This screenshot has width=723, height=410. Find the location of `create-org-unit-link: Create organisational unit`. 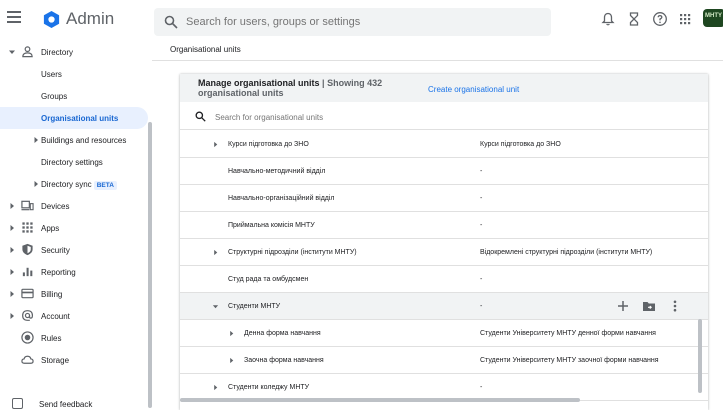

create-org-unit-link: Create organisational unit is located at coordinates (473, 89).